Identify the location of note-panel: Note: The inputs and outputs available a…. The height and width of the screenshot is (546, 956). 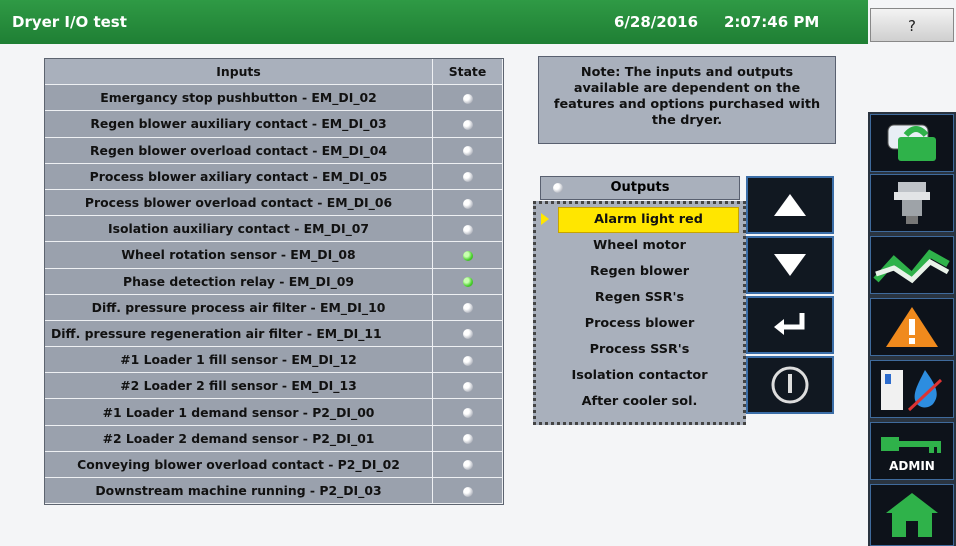
(687, 100).